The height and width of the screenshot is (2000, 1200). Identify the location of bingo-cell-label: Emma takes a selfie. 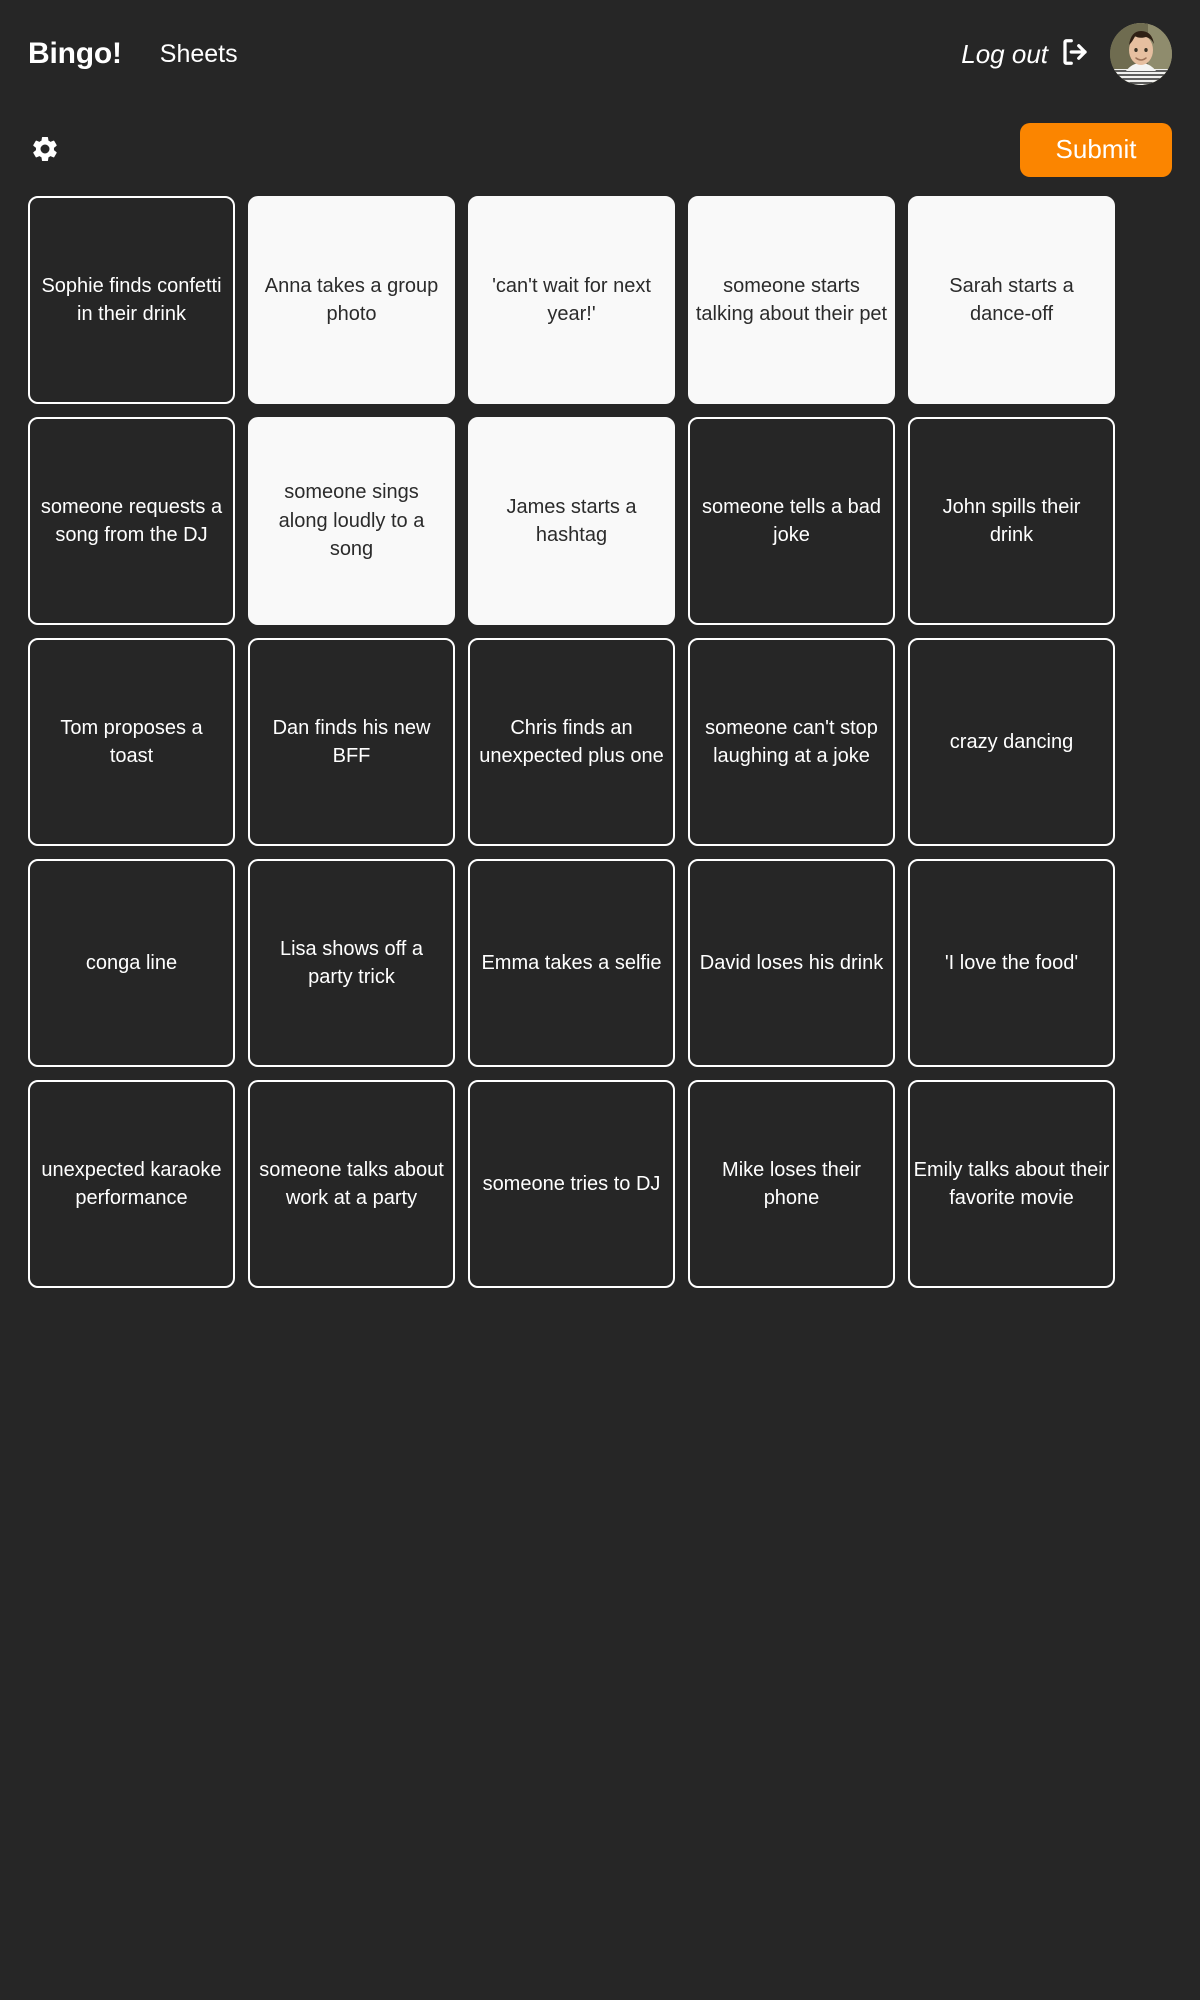
(571, 962).